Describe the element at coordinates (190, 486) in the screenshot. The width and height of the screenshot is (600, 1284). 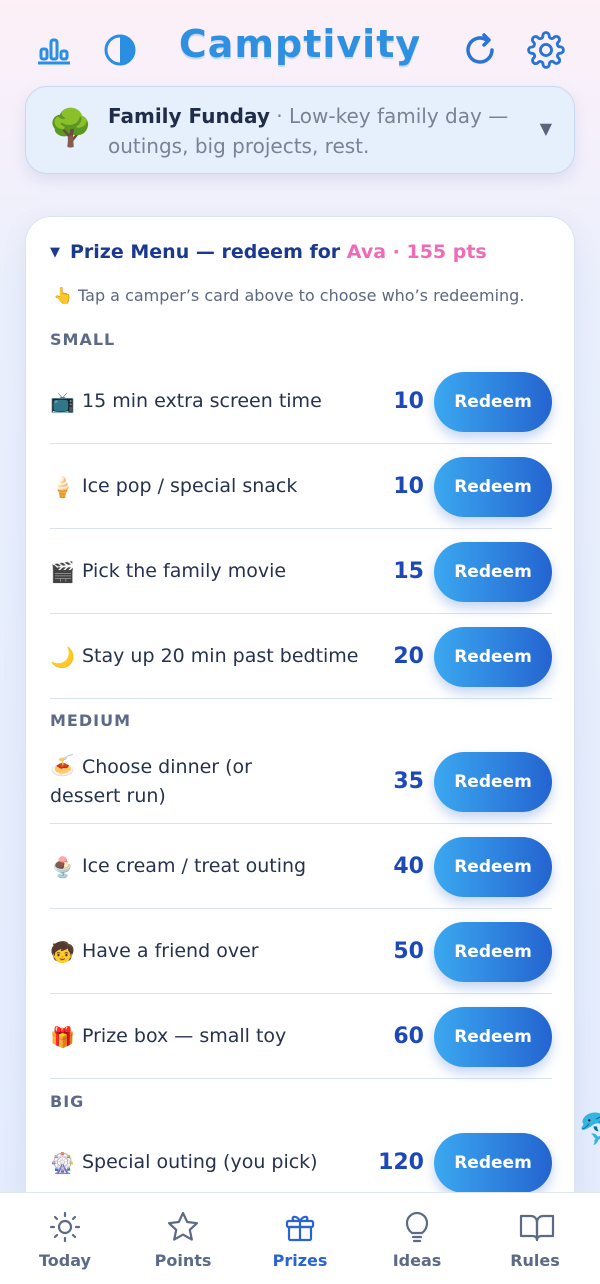
I see `prize-label: Ice pop / special snack` at that location.